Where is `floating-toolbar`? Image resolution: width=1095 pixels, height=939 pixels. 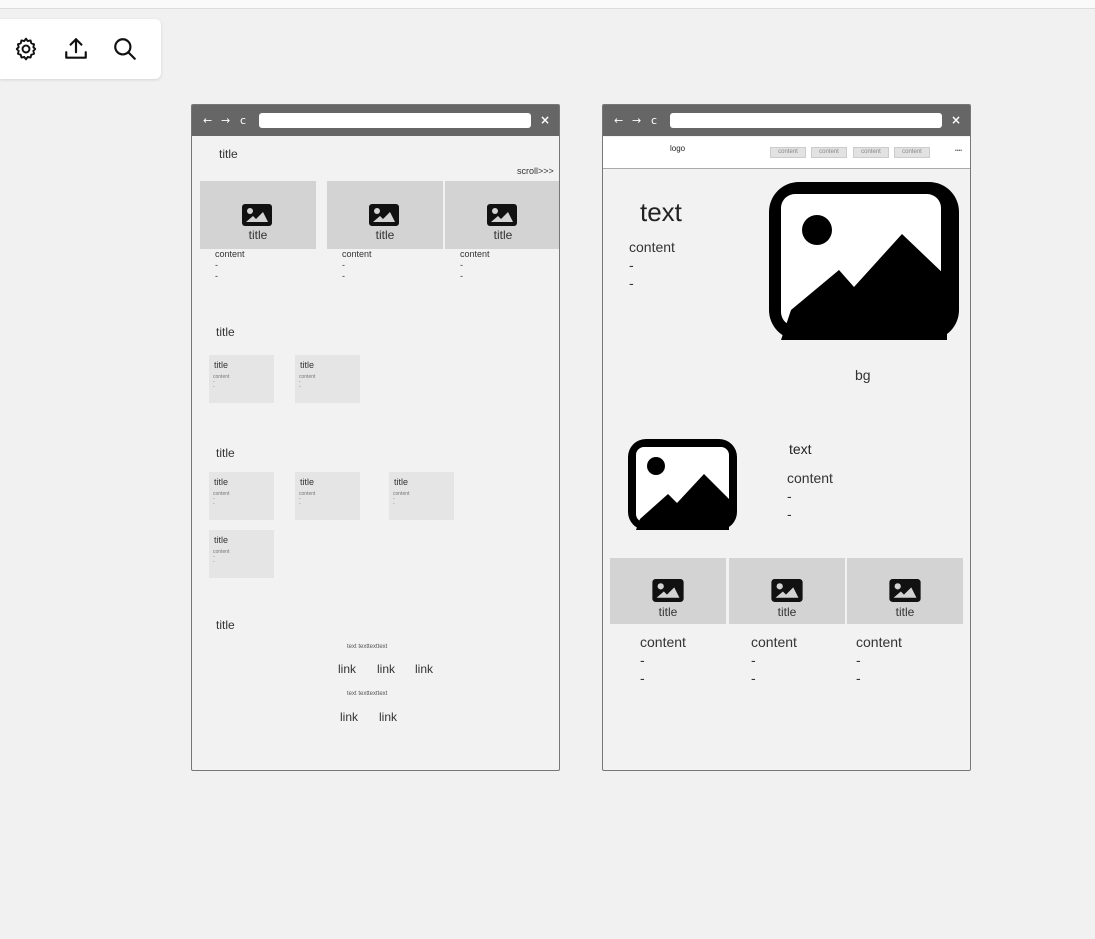
floating-toolbar is located at coordinates (80, 49).